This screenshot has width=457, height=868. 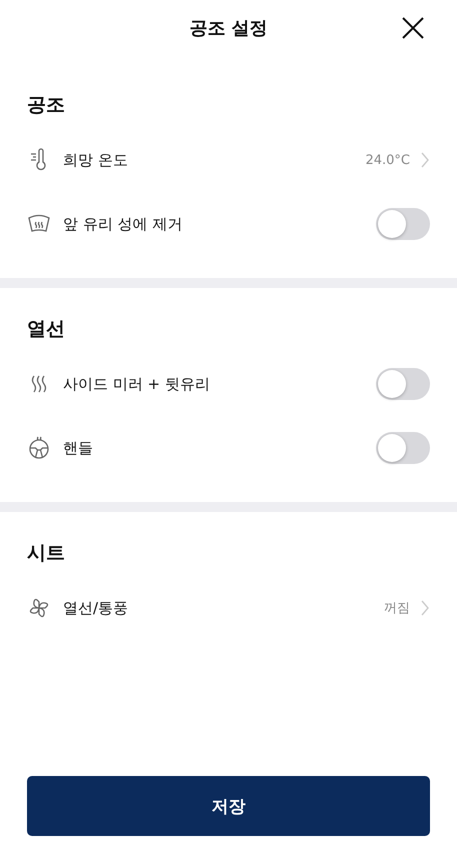 What do you see at coordinates (397, 608) in the screenshot?
I see `setting-value: 꺼짐` at bounding box center [397, 608].